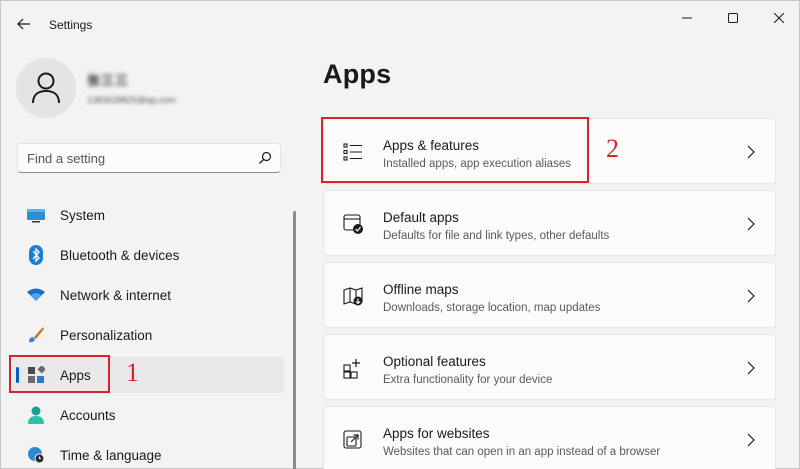 The image size is (800, 469). Describe the element at coordinates (400, 24) in the screenshot. I see `title-bar: Settings` at that location.